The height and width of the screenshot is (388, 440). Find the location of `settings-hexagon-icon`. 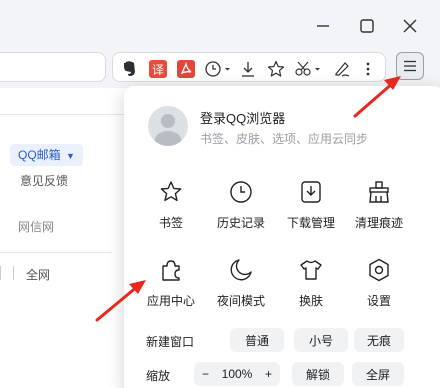

settings-hexagon-icon is located at coordinates (379, 270).